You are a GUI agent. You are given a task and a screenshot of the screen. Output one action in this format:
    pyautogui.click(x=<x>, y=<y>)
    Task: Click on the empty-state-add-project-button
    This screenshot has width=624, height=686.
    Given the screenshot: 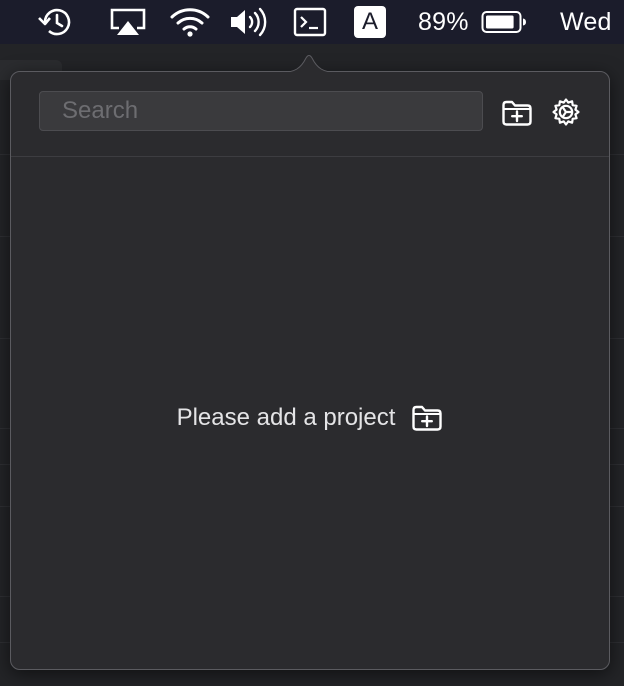 What is the action you would take?
    pyautogui.click(x=427, y=418)
    